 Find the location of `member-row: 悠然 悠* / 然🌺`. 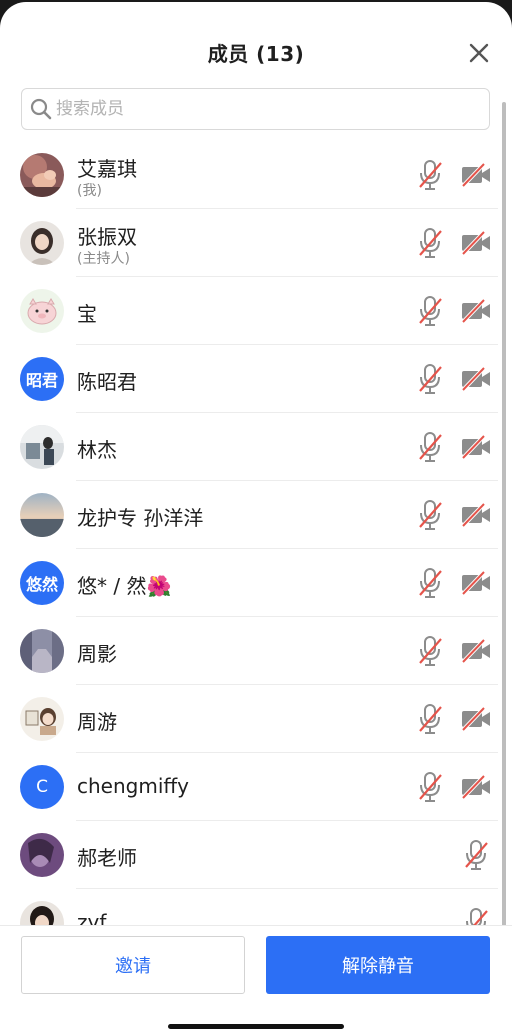

member-row: 悠然 悠* / 然🌺 is located at coordinates (256, 583).